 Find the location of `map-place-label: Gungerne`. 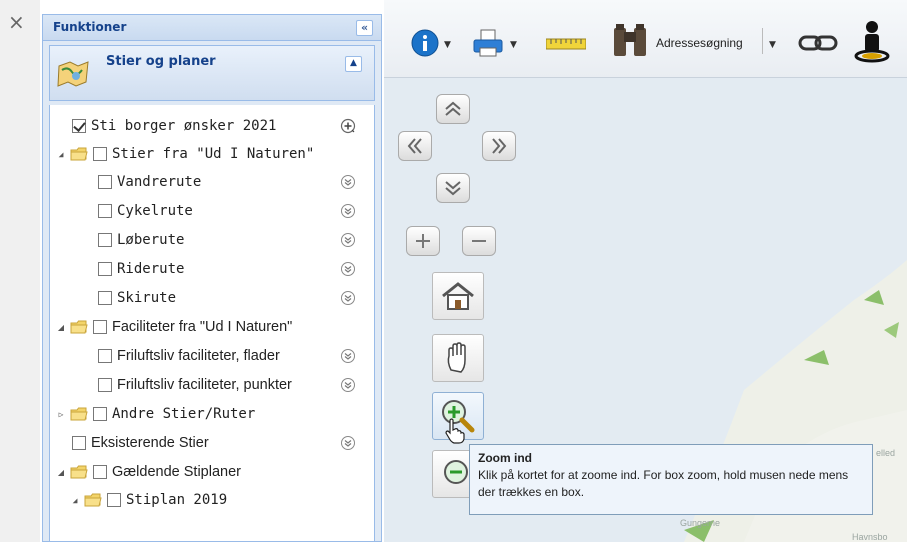

map-place-label: Gungerne is located at coordinates (700, 523).